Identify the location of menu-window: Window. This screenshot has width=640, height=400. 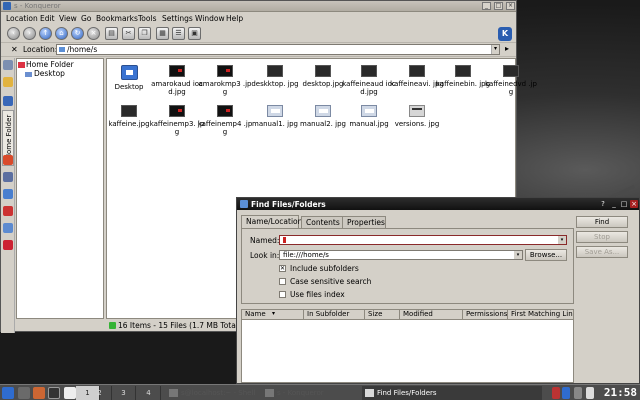
(210, 18).